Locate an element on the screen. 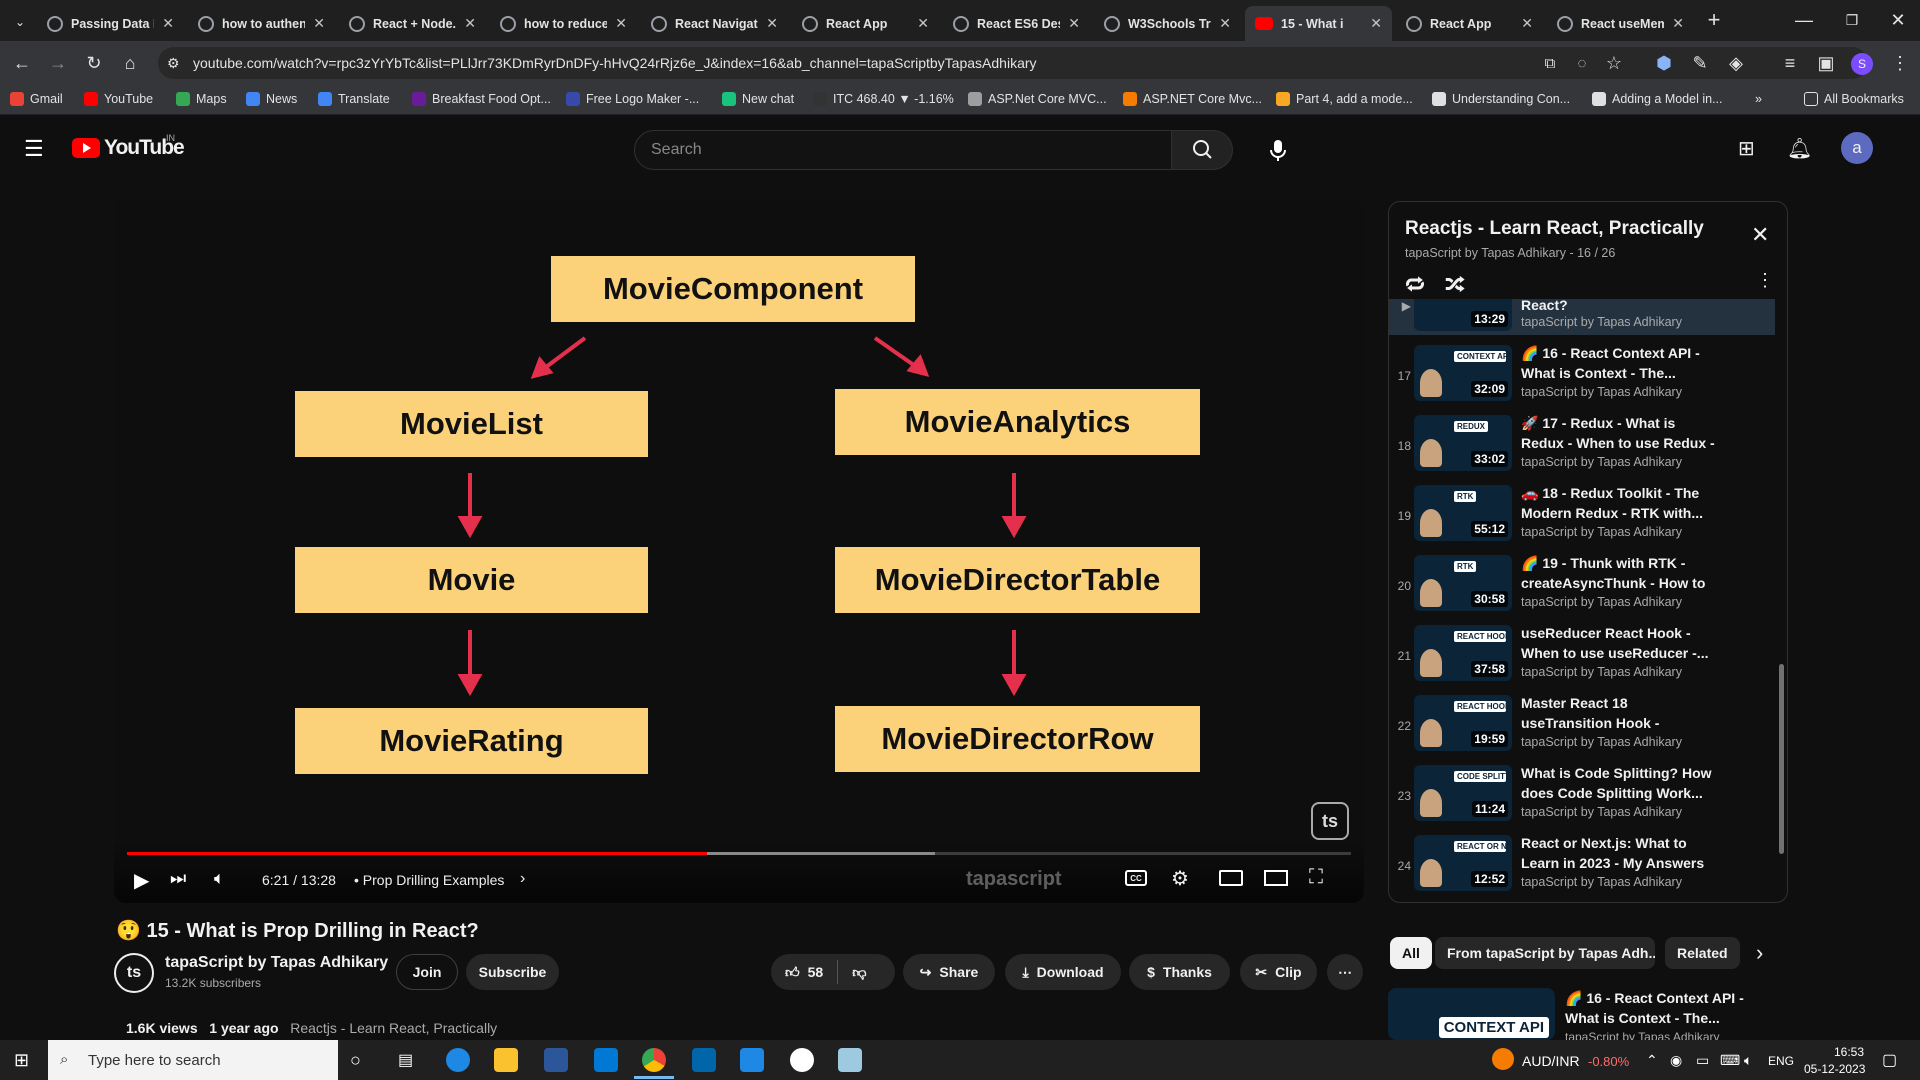 Image resolution: width=1920 pixels, height=1080 pixels. browser-tab: Passing Data D ✕ is located at coordinates (110, 23).